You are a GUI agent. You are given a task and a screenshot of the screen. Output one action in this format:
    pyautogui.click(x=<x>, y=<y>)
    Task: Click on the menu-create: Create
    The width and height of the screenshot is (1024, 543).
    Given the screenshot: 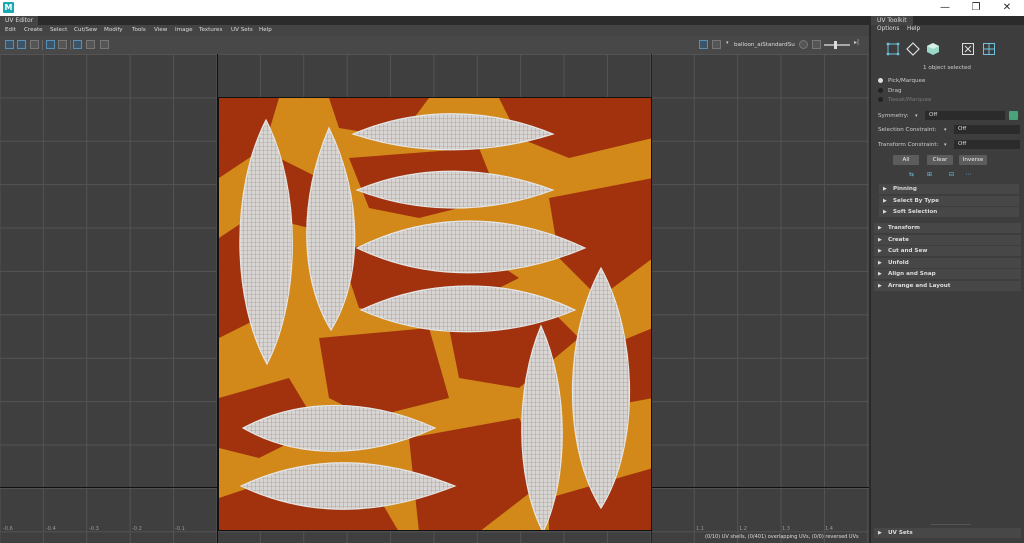 What is the action you would take?
    pyautogui.click(x=33, y=30)
    